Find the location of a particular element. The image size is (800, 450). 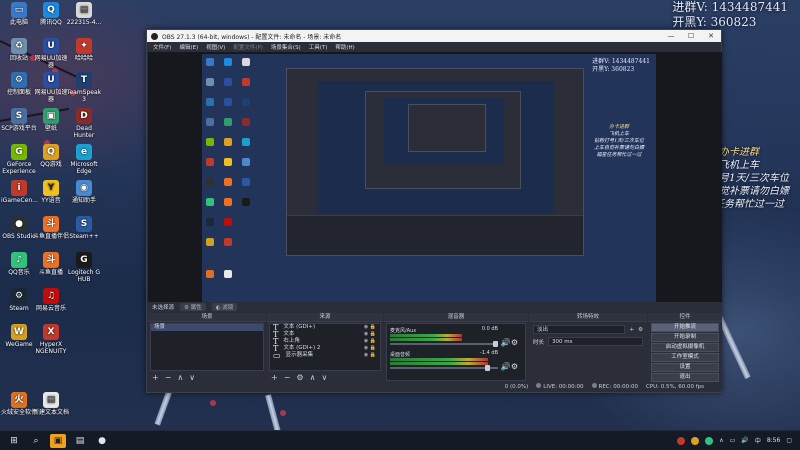

menu-help: 帮助(H) is located at coordinates (344, 47).